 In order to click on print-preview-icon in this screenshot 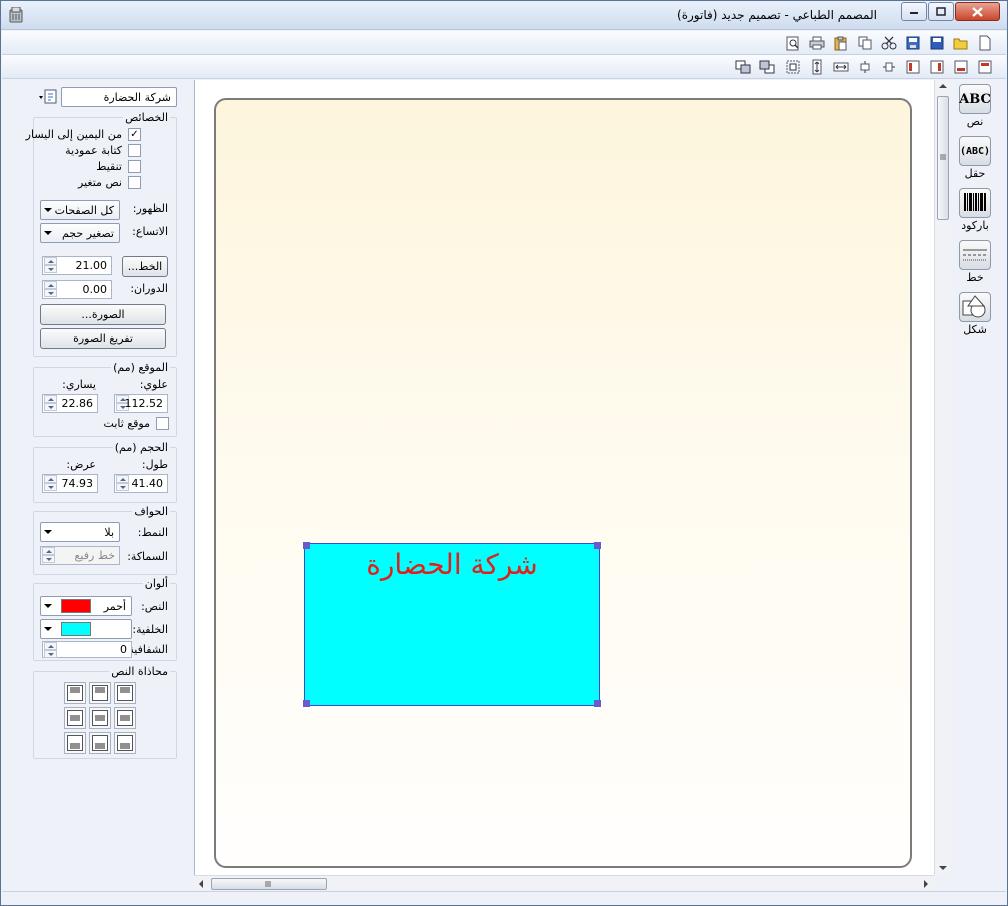, I will do `click(793, 43)`.